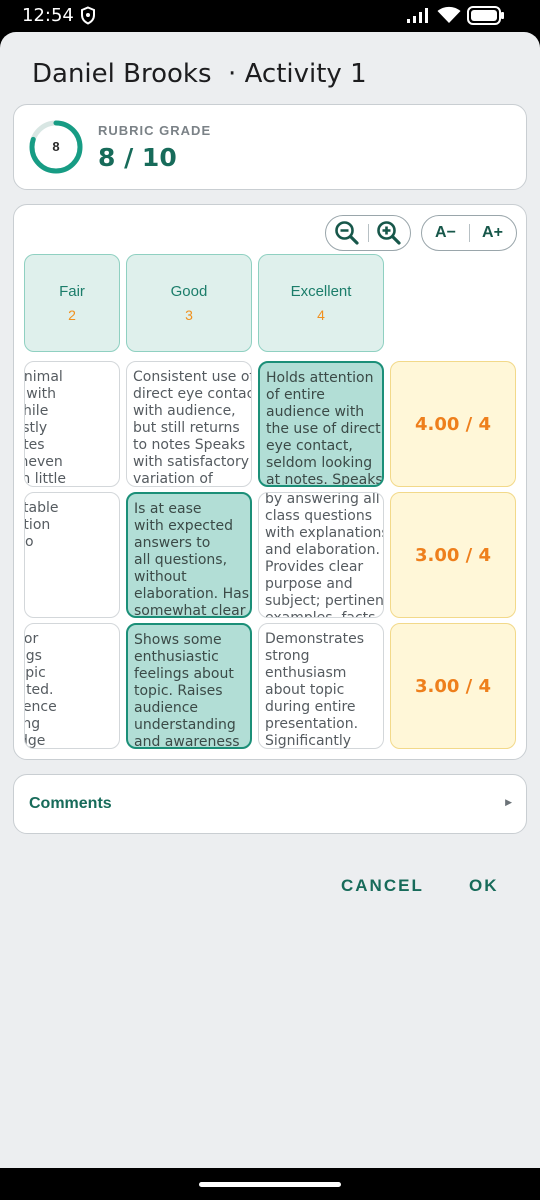 The width and height of the screenshot is (540, 1200). Describe the element at coordinates (189, 315) in the screenshot. I see `level-points: 3` at that location.